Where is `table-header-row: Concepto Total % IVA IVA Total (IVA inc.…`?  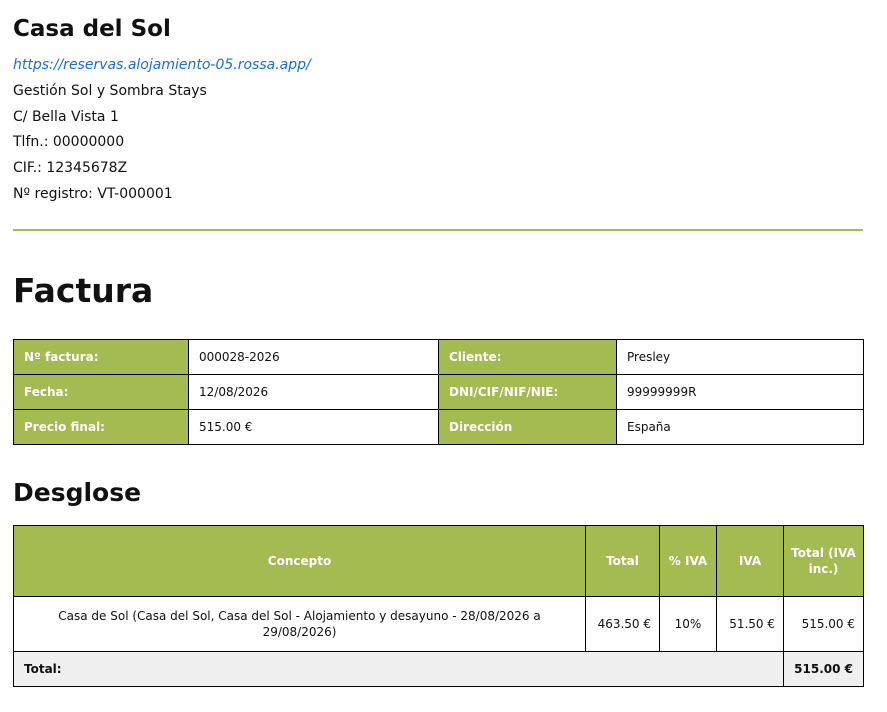 table-header-row: Concepto Total % IVA IVA Total (IVA inc.… is located at coordinates (438, 561).